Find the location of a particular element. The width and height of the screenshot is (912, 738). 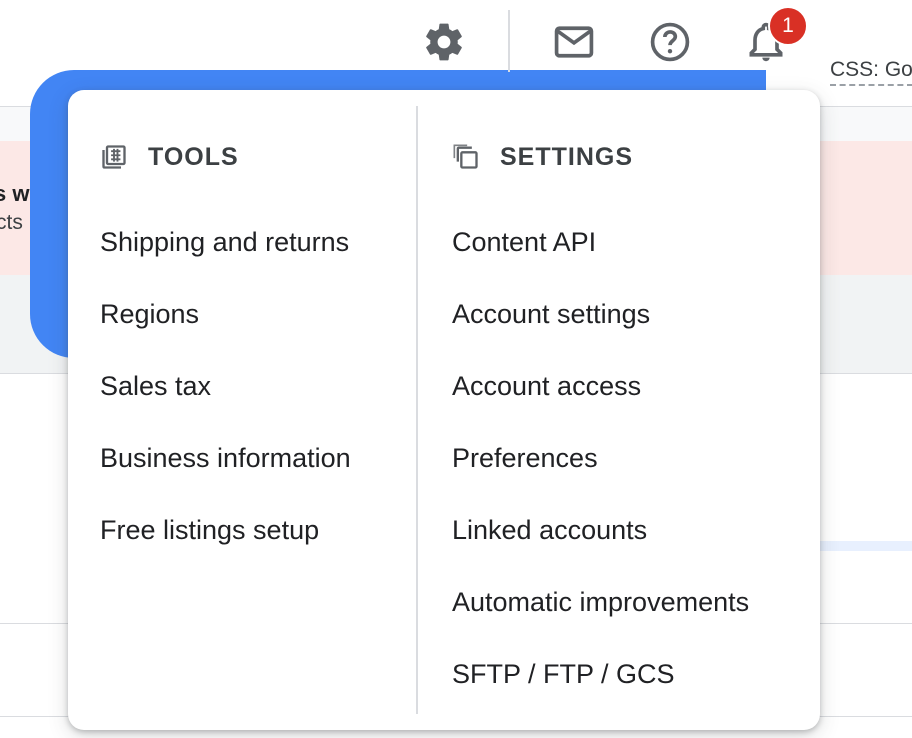

toolbar-divider is located at coordinates (509, 41).